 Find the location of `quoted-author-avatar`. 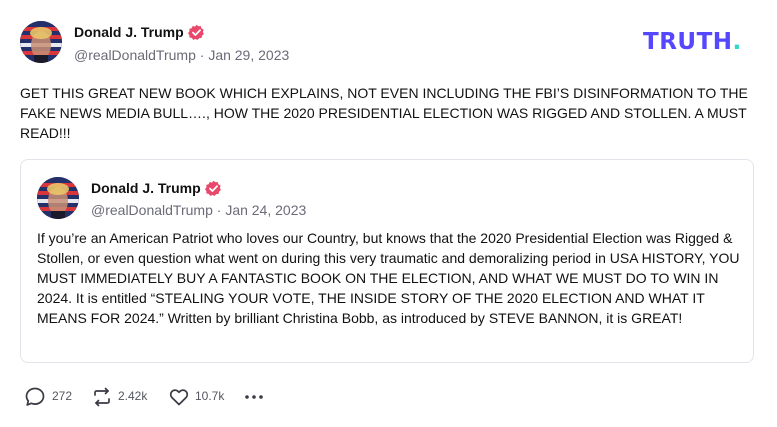

quoted-author-avatar is located at coordinates (58, 198).